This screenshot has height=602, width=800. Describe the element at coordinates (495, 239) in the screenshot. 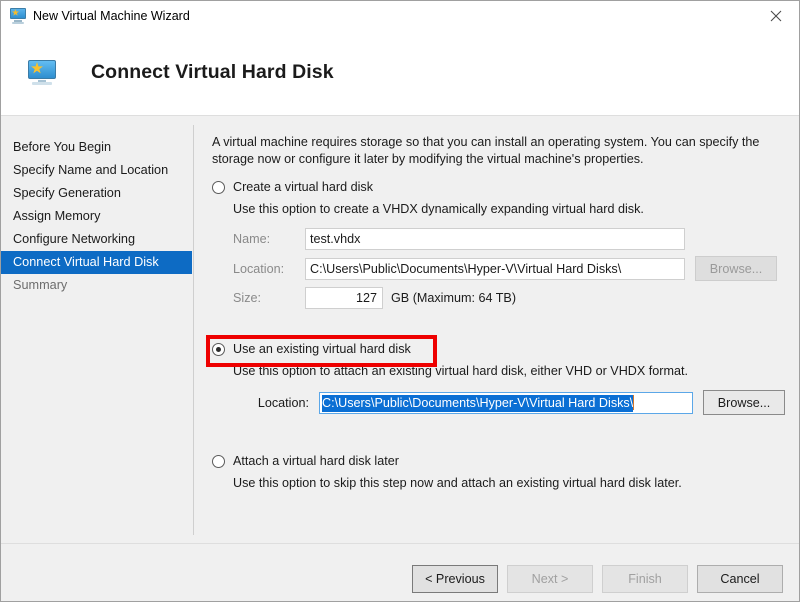

I see `name-input: test.vhdx` at that location.